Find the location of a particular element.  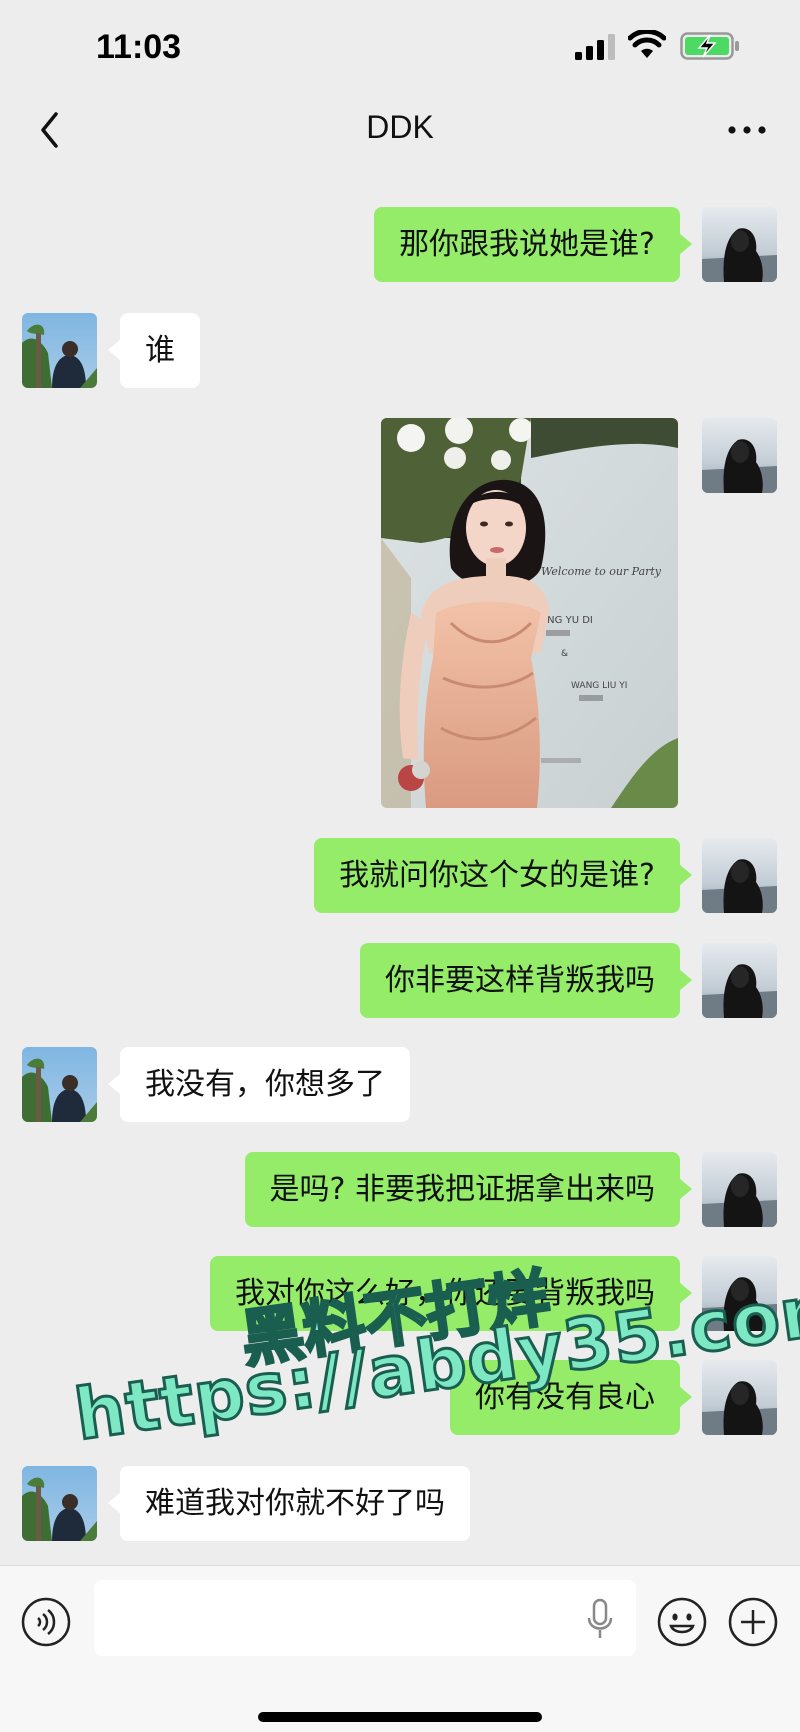

chat-title: DDK is located at coordinates (400, 127).